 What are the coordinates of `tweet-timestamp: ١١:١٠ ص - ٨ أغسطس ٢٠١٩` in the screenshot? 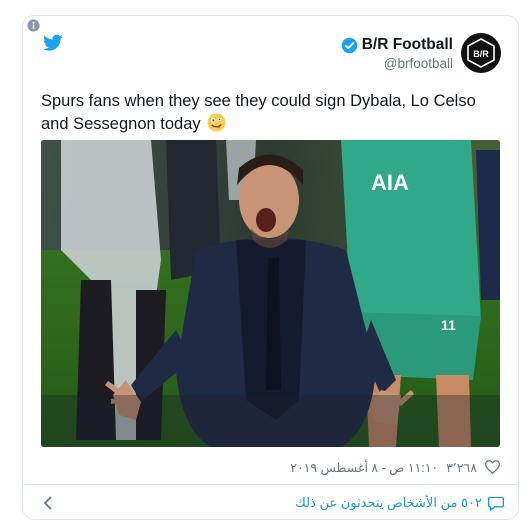 It's located at (364, 467).